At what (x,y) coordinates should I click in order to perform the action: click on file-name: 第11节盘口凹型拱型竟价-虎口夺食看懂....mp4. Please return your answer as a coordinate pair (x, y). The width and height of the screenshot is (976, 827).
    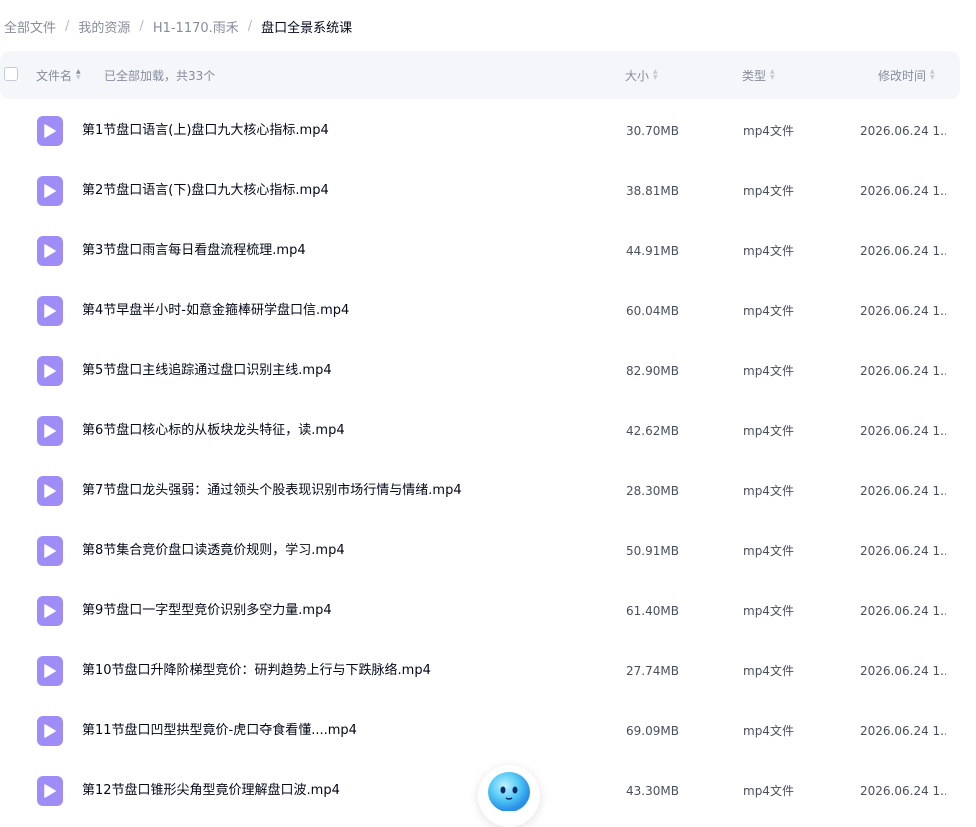
    Looking at the image, I should click on (219, 731).